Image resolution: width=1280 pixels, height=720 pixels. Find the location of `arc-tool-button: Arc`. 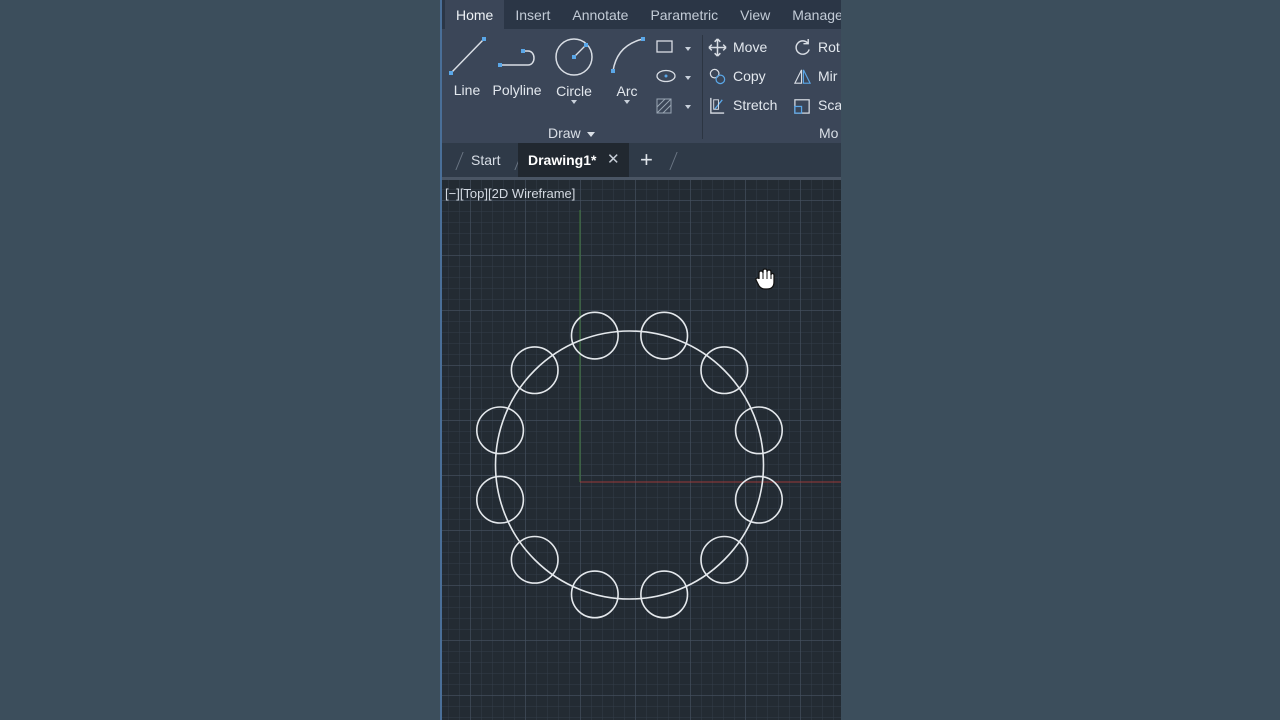

arc-tool-button: Arc is located at coordinates (627, 68).